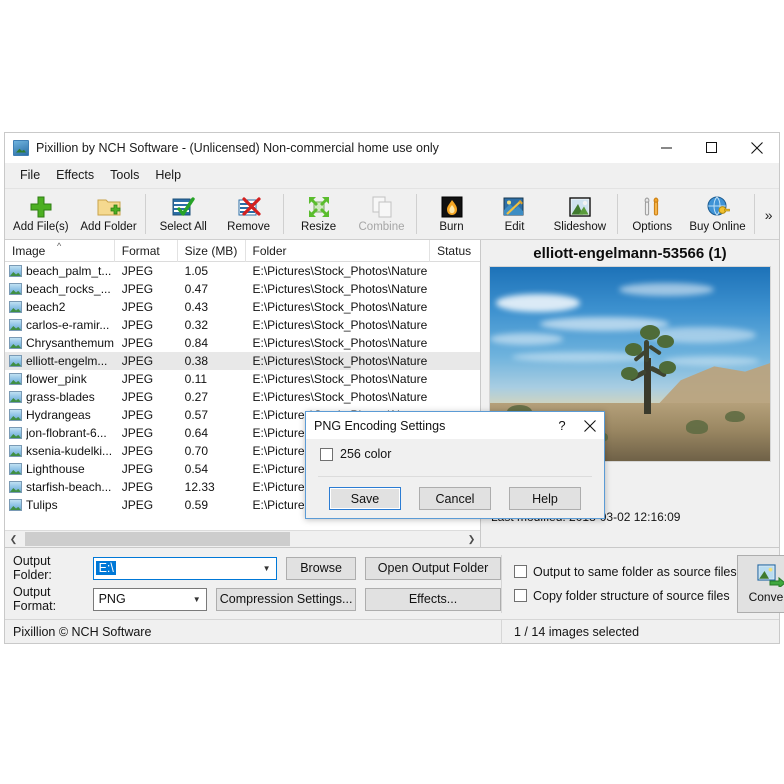 The width and height of the screenshot is (784, 784). What do you see at coordinates (196, 415) in the screenshot?
I see `cell-size: 0.57` at bounding box center [196, 415].